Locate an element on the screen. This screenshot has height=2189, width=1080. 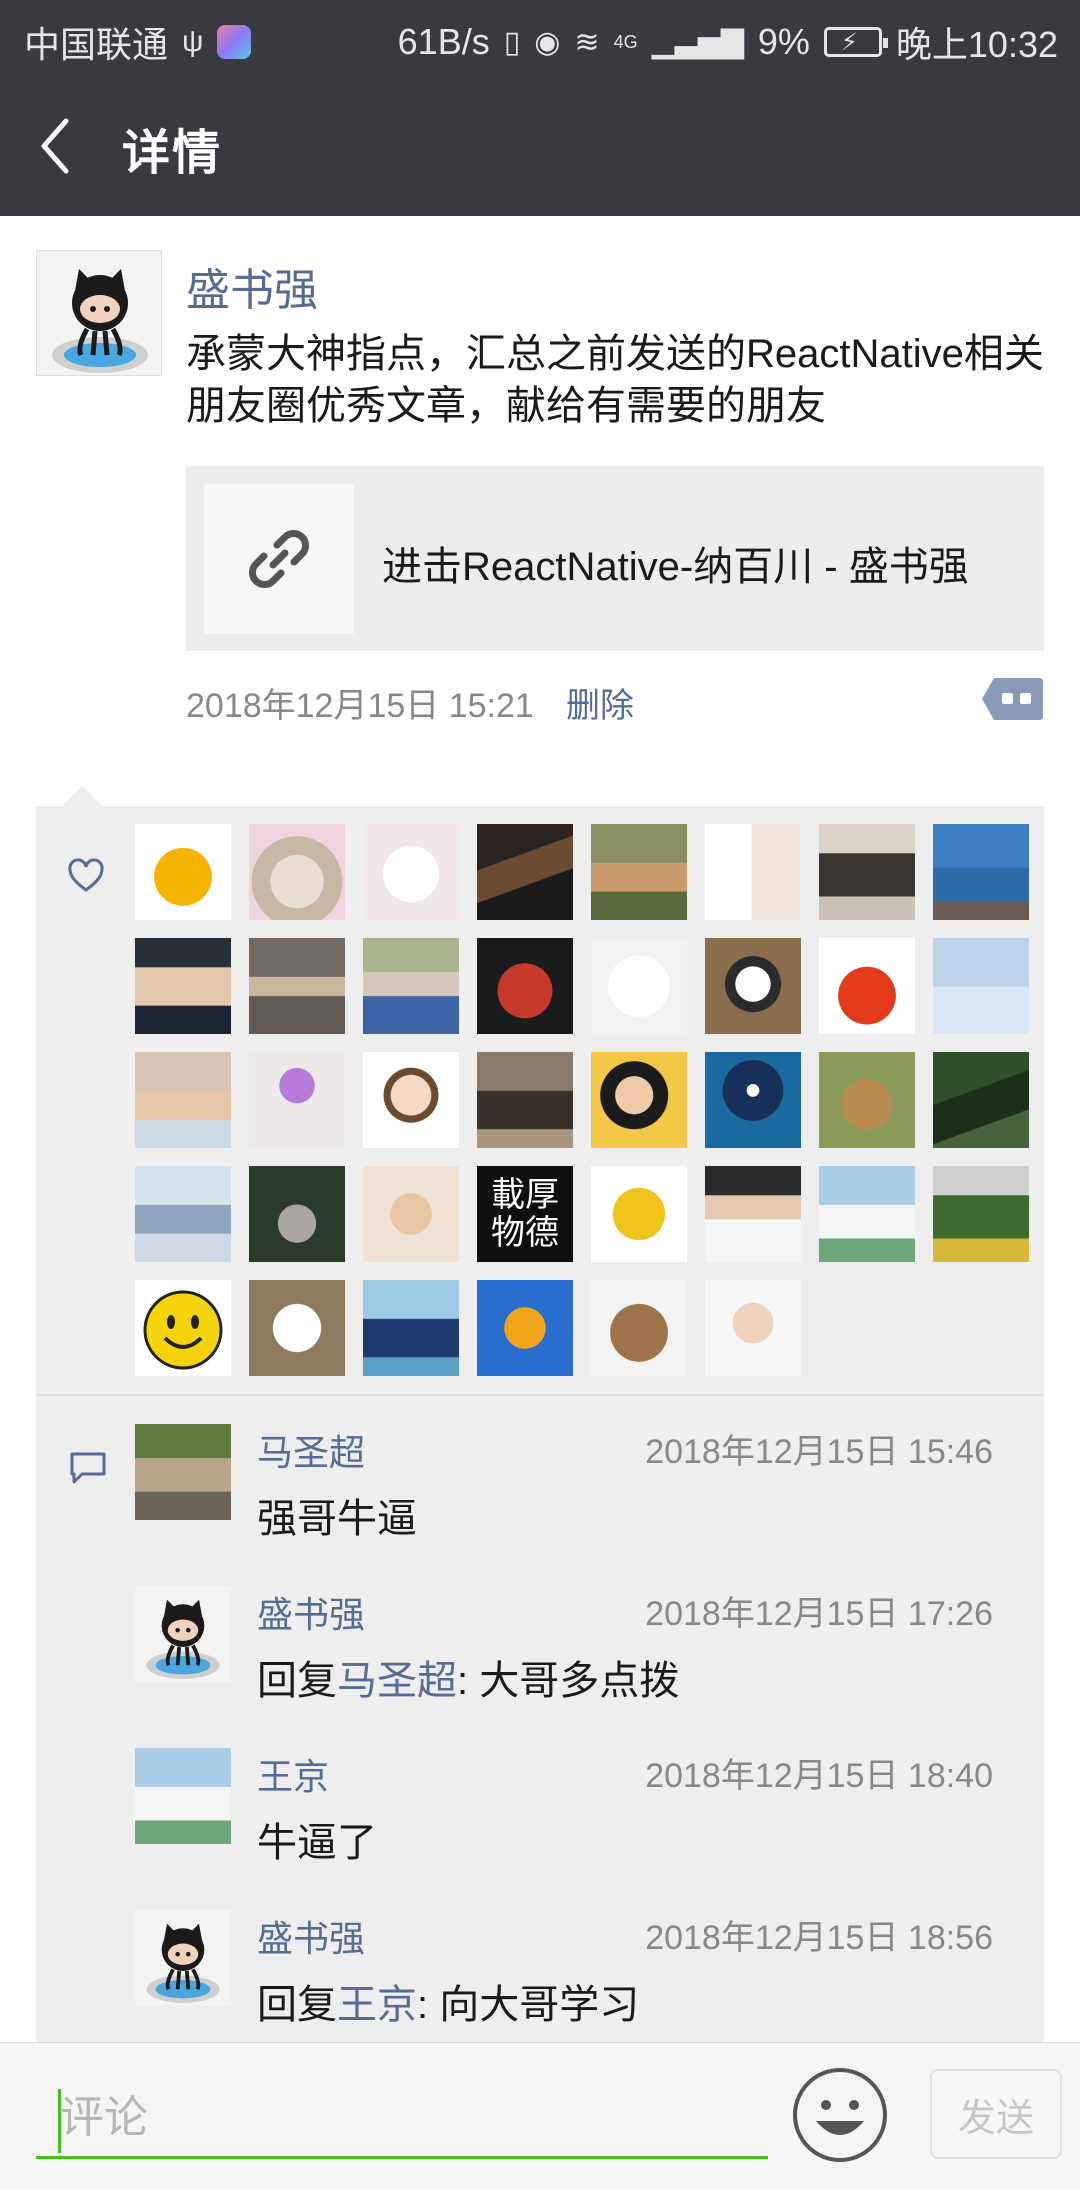
app-notification-icon is located at coordinates (234, 42).